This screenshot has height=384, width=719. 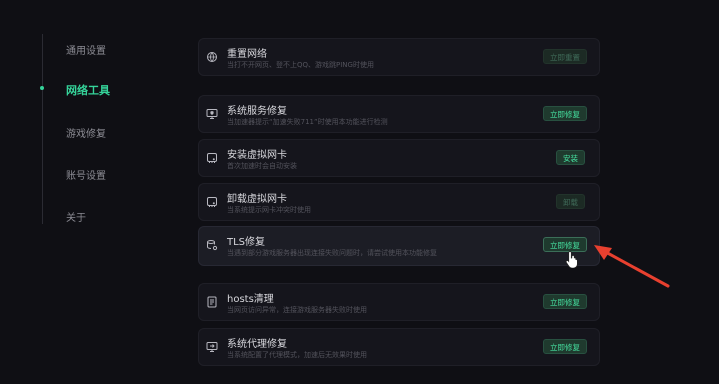 What do you see at coordinates (76, 216) in the screenshot?
I see `sidebar-item-about: 关于` at bounding box center [76, 216].